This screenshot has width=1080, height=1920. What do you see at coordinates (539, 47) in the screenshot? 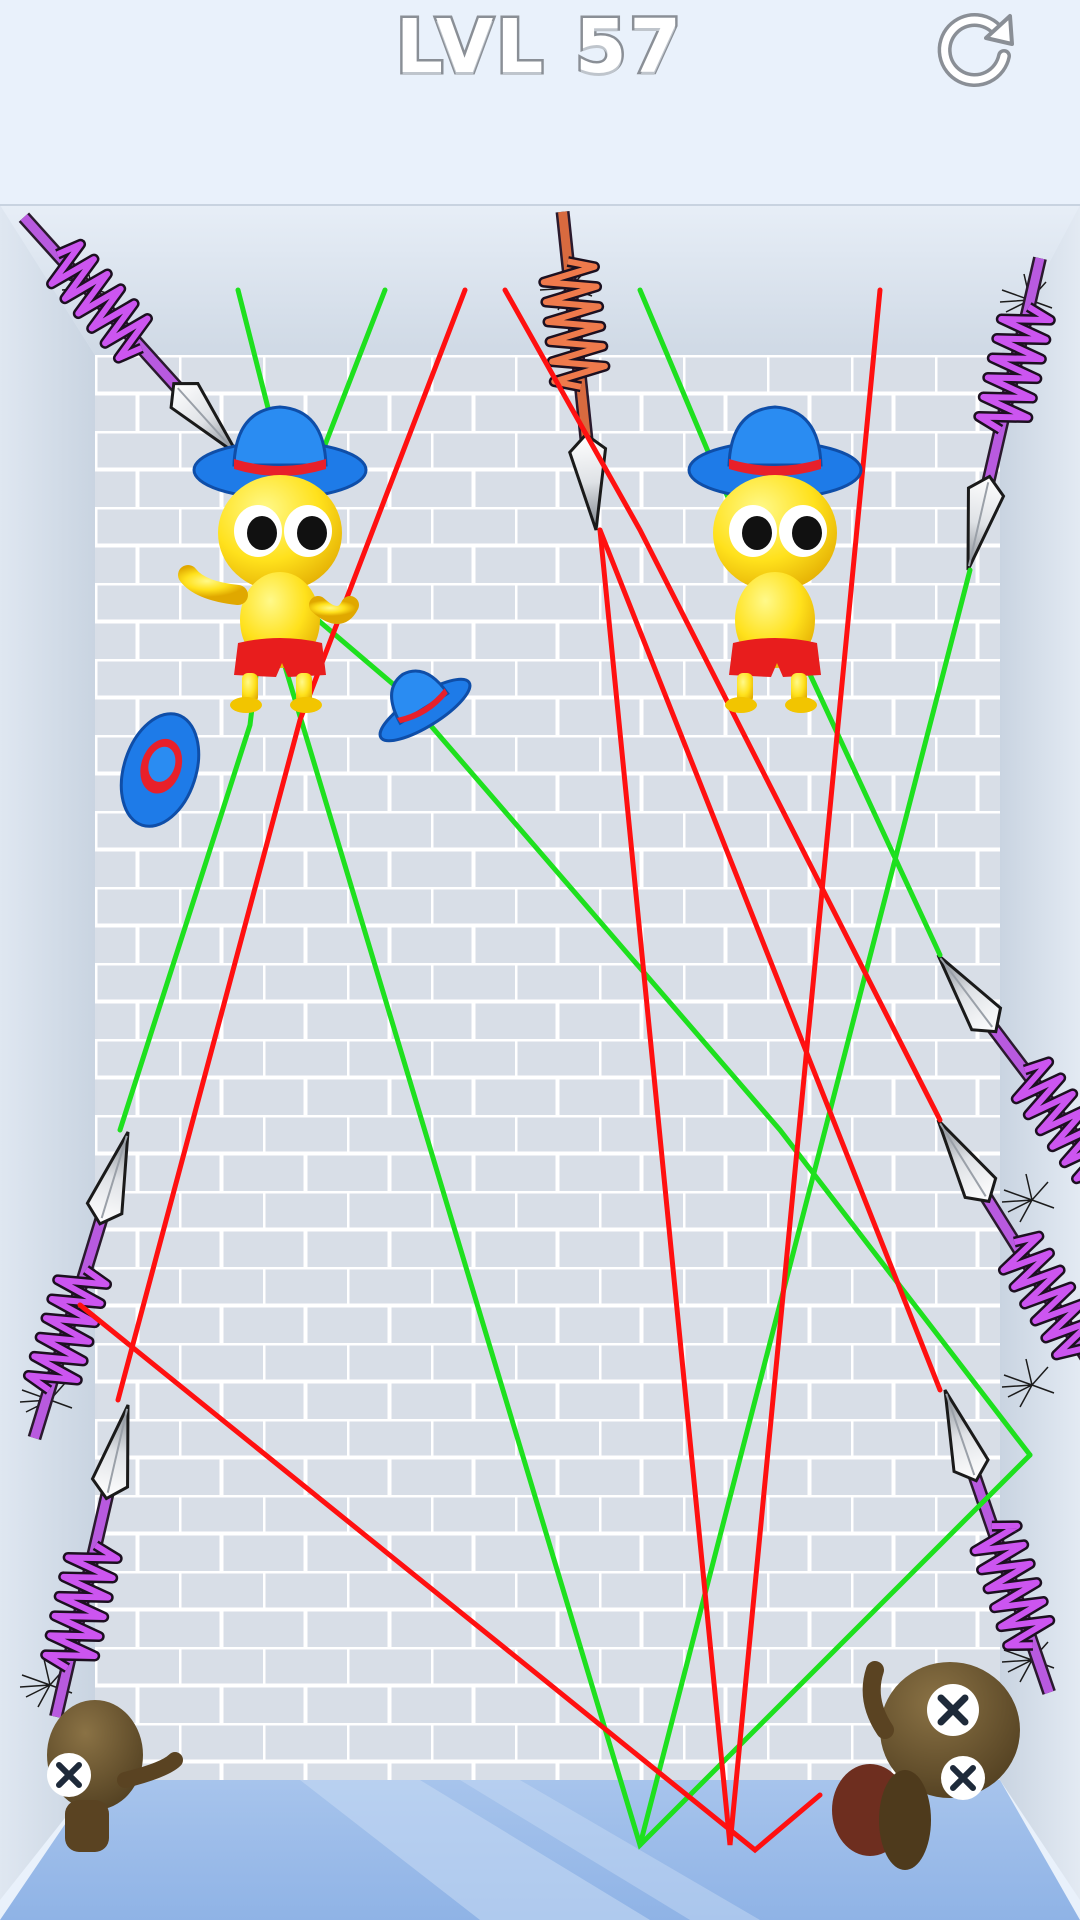
I see `level-title: LVL 57` at bounding box center [539, 47].